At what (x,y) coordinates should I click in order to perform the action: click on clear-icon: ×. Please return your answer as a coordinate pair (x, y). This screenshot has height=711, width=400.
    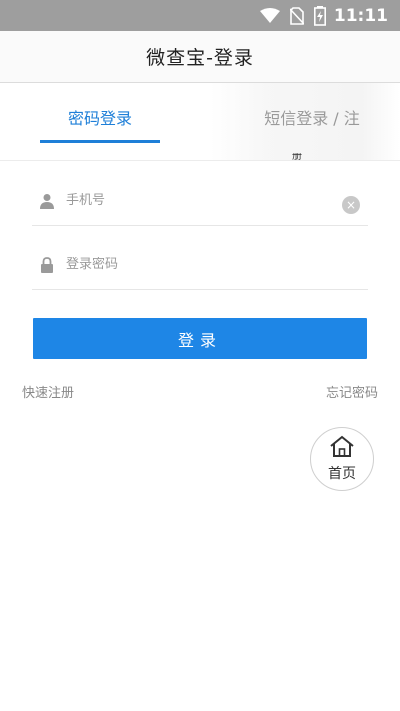
    Looking at the image, I should click on (351, 205).